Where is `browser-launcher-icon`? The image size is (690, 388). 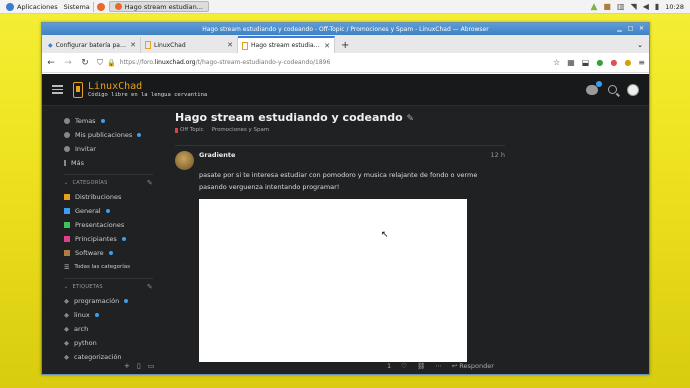 browser-launcher-icon is located at coordinates (100, 6).